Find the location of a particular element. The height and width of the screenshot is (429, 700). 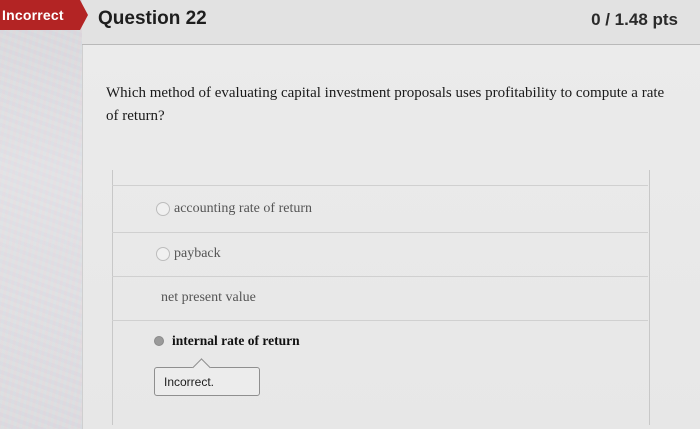

question-points: 0 / 1.48 pts is located at coordinates (634, 19).